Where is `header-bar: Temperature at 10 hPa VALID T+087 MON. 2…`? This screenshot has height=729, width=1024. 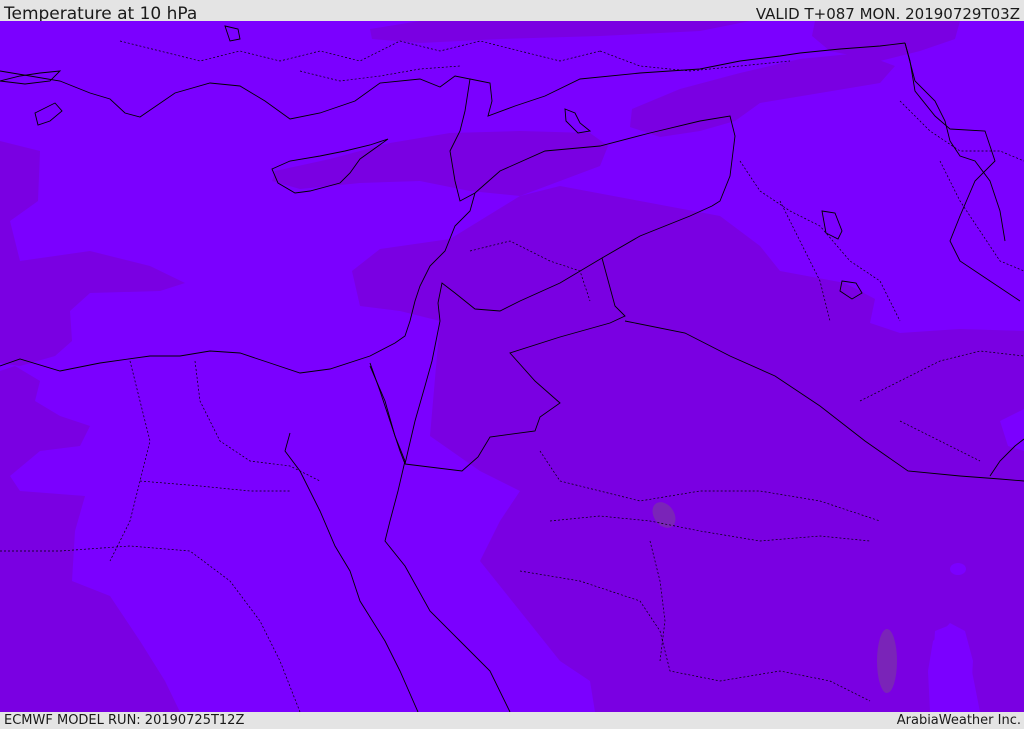
header-bar: Temperature at 10 hPa VALID T+087 MON. 2… is located at coordinates (512, 12).